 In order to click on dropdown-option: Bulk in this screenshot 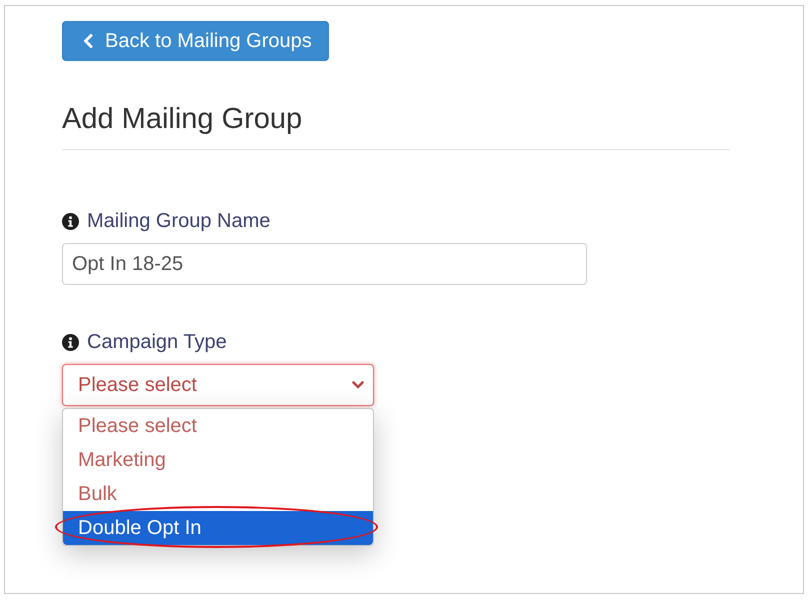, I will do `click(218, 494)`.